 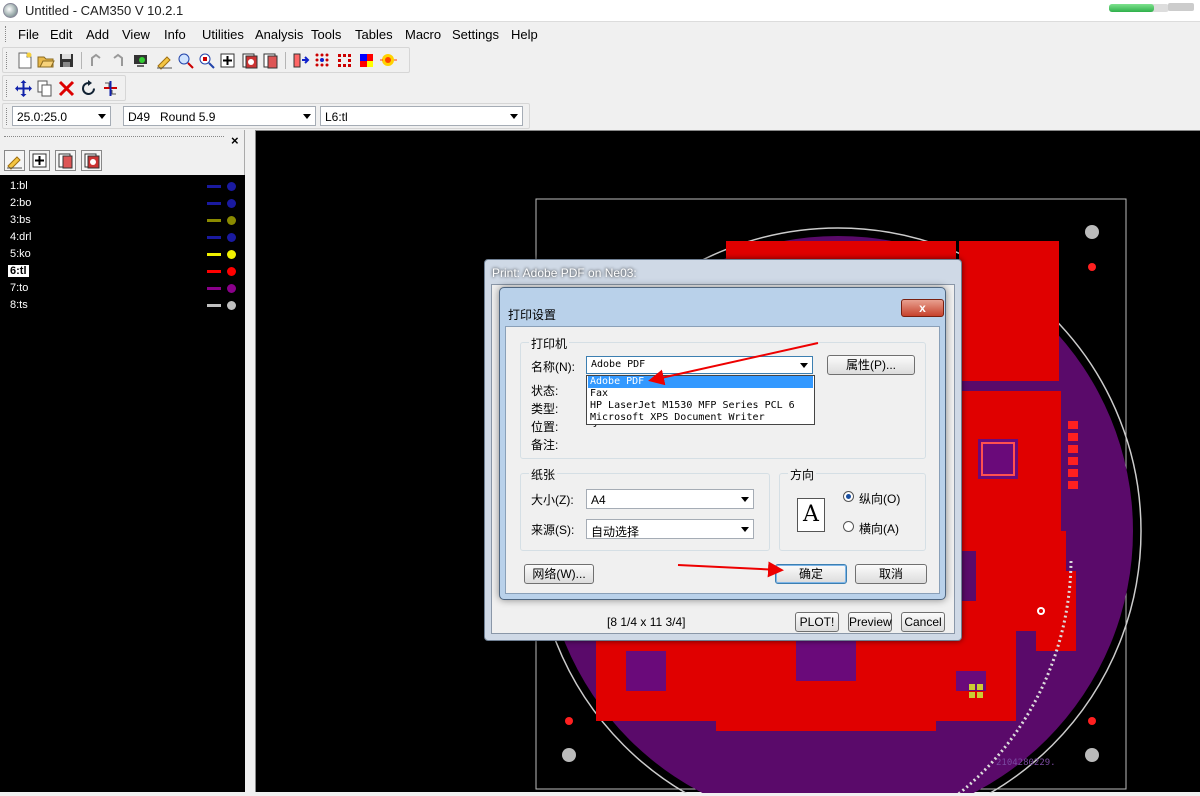 What do you see at coordinates (206, 60) in the screenshot?
I see `zoom-all-icon` at bounding box center [206, 60].